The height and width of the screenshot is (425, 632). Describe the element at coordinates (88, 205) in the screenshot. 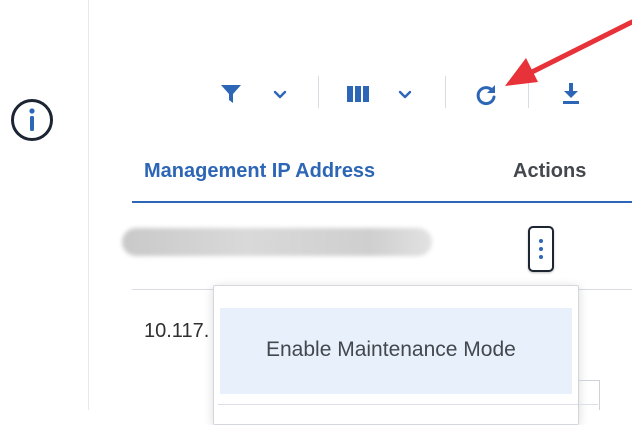

I see `left-panel-divider` at that location.